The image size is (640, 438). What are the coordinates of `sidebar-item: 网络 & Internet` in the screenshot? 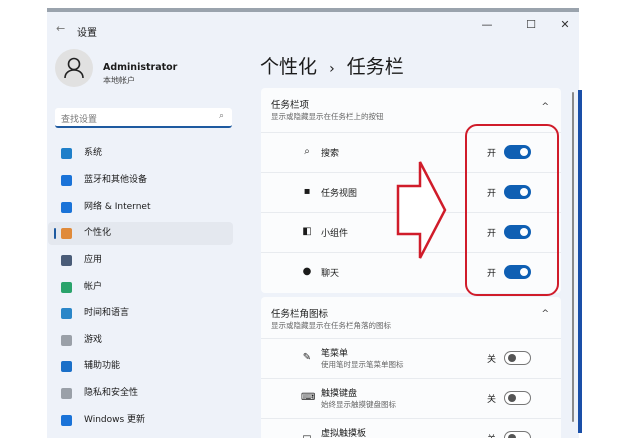 It's located at (140, 207).